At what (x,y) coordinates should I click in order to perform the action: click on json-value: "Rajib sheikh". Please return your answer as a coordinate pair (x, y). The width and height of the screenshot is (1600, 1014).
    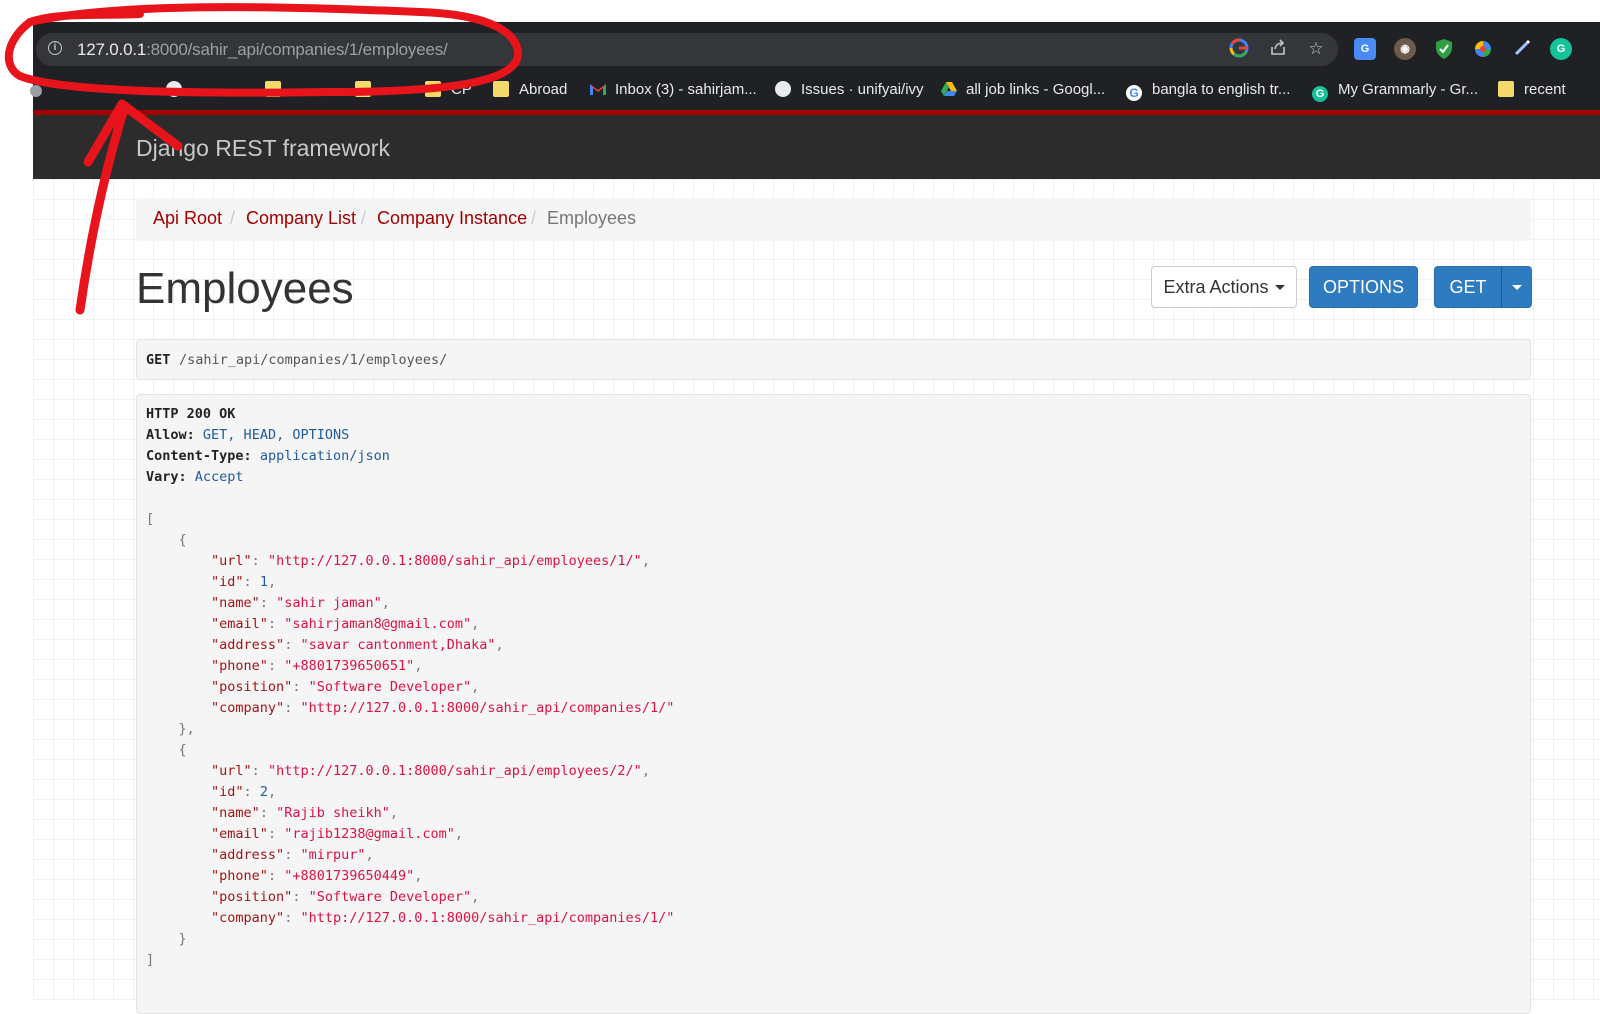
    Looking at the image, I should click on (333, 813).